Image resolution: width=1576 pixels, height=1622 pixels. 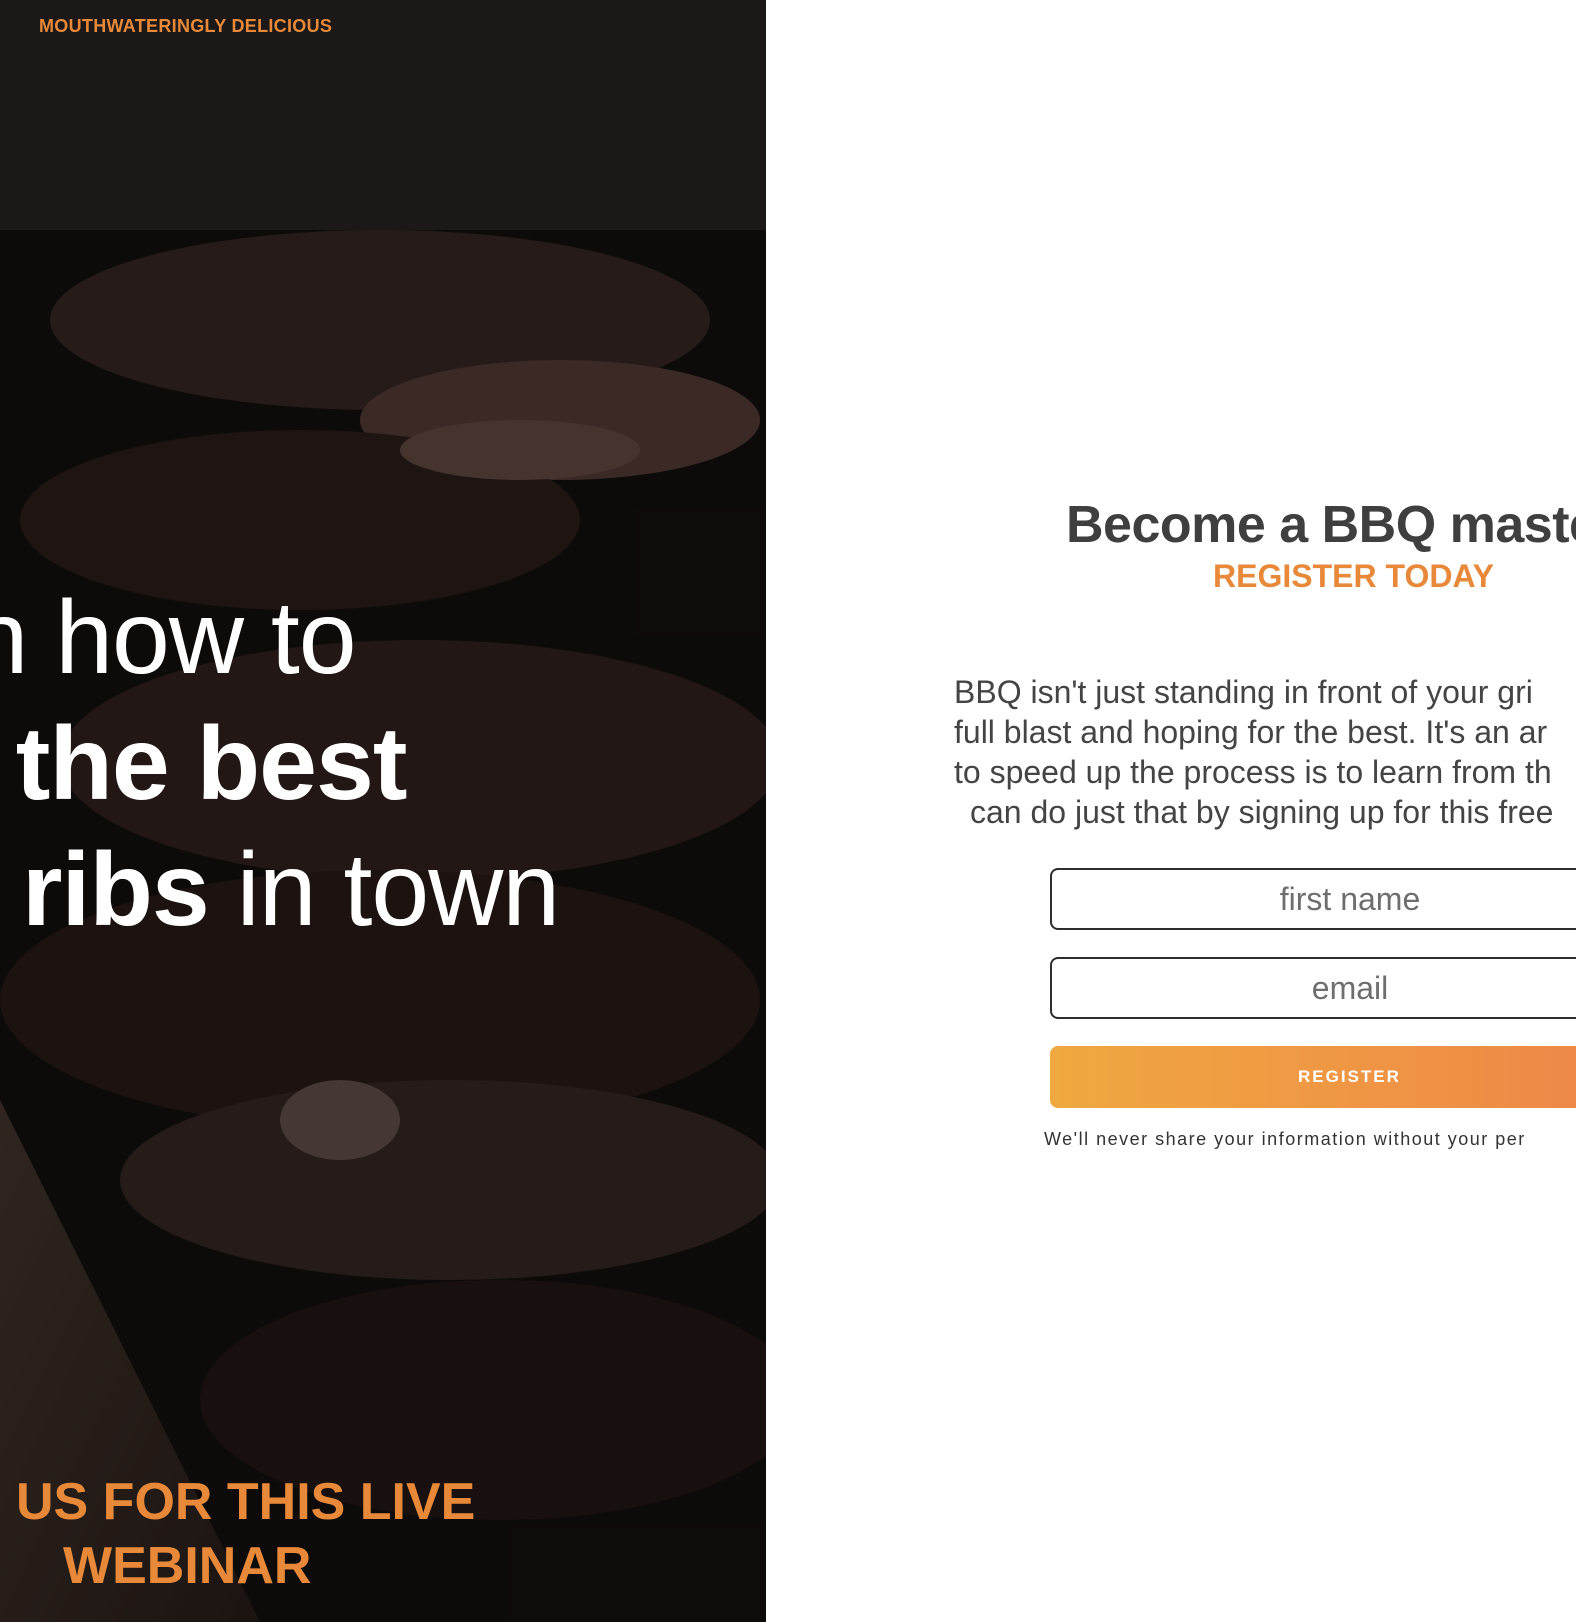 What do you see at coordinates (187, 1566) in the screenshot?
I see `webinar-cta-line-2: WEBINAR` at bounding box center [187, 1566].